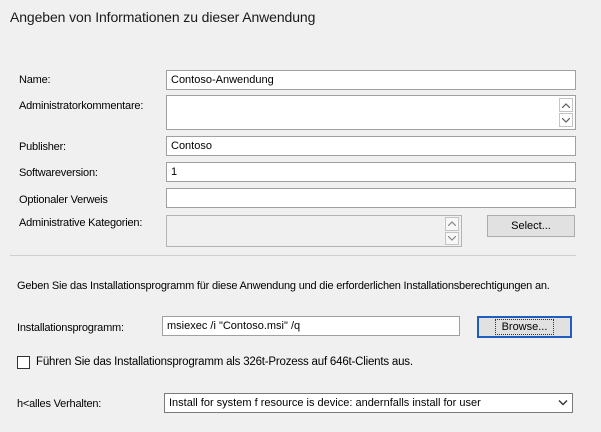 This screenshot has width=601, height=432. I want to click on admin-comment-textarea, so click(371, 112).